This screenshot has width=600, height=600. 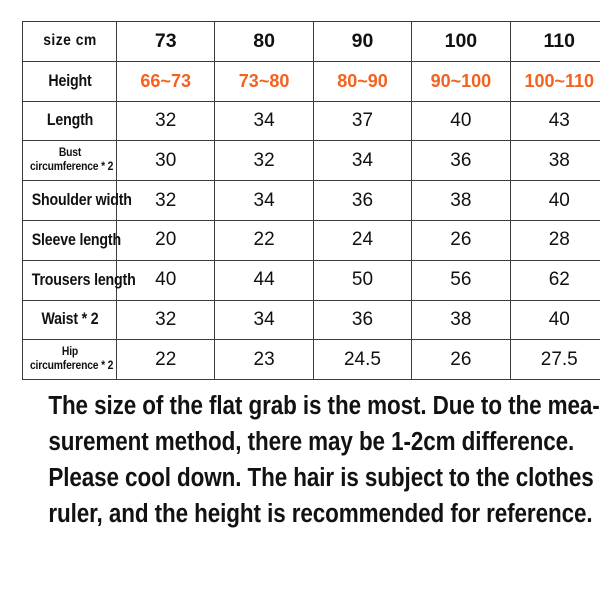 I want to click on cell-length-80: 34, so click(x=264, y=121).